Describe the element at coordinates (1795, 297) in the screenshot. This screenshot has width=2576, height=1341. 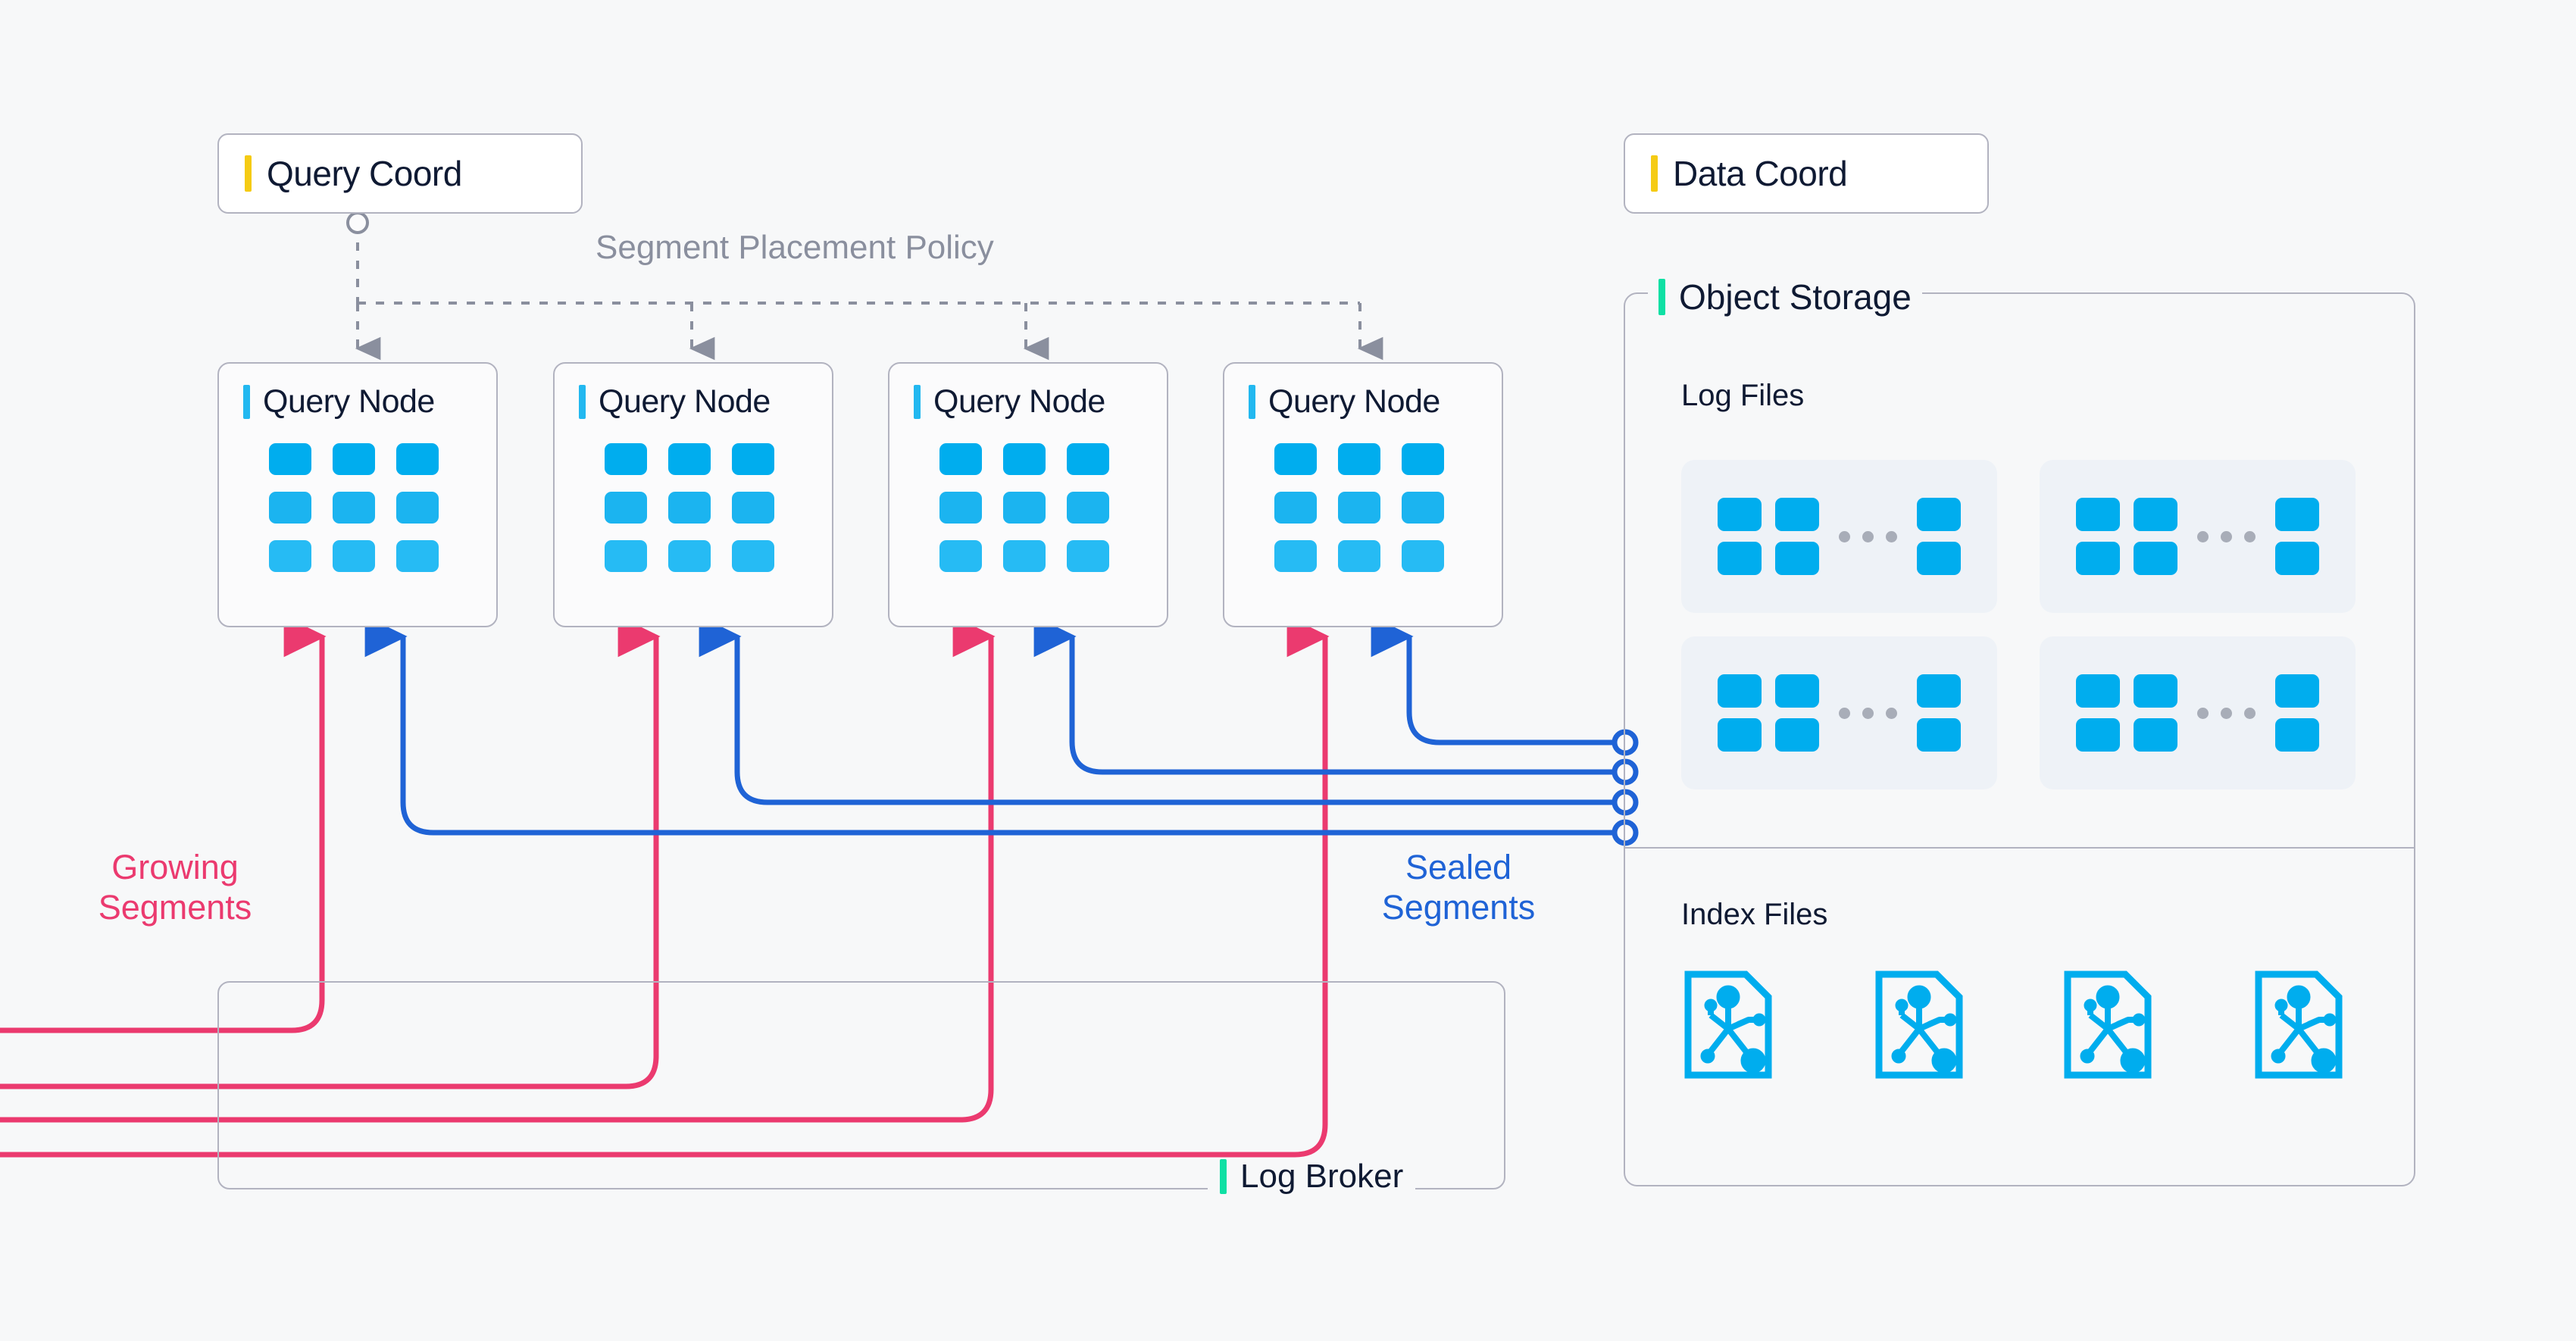
I see `object-storage-label-text: Object Storage` at that location.